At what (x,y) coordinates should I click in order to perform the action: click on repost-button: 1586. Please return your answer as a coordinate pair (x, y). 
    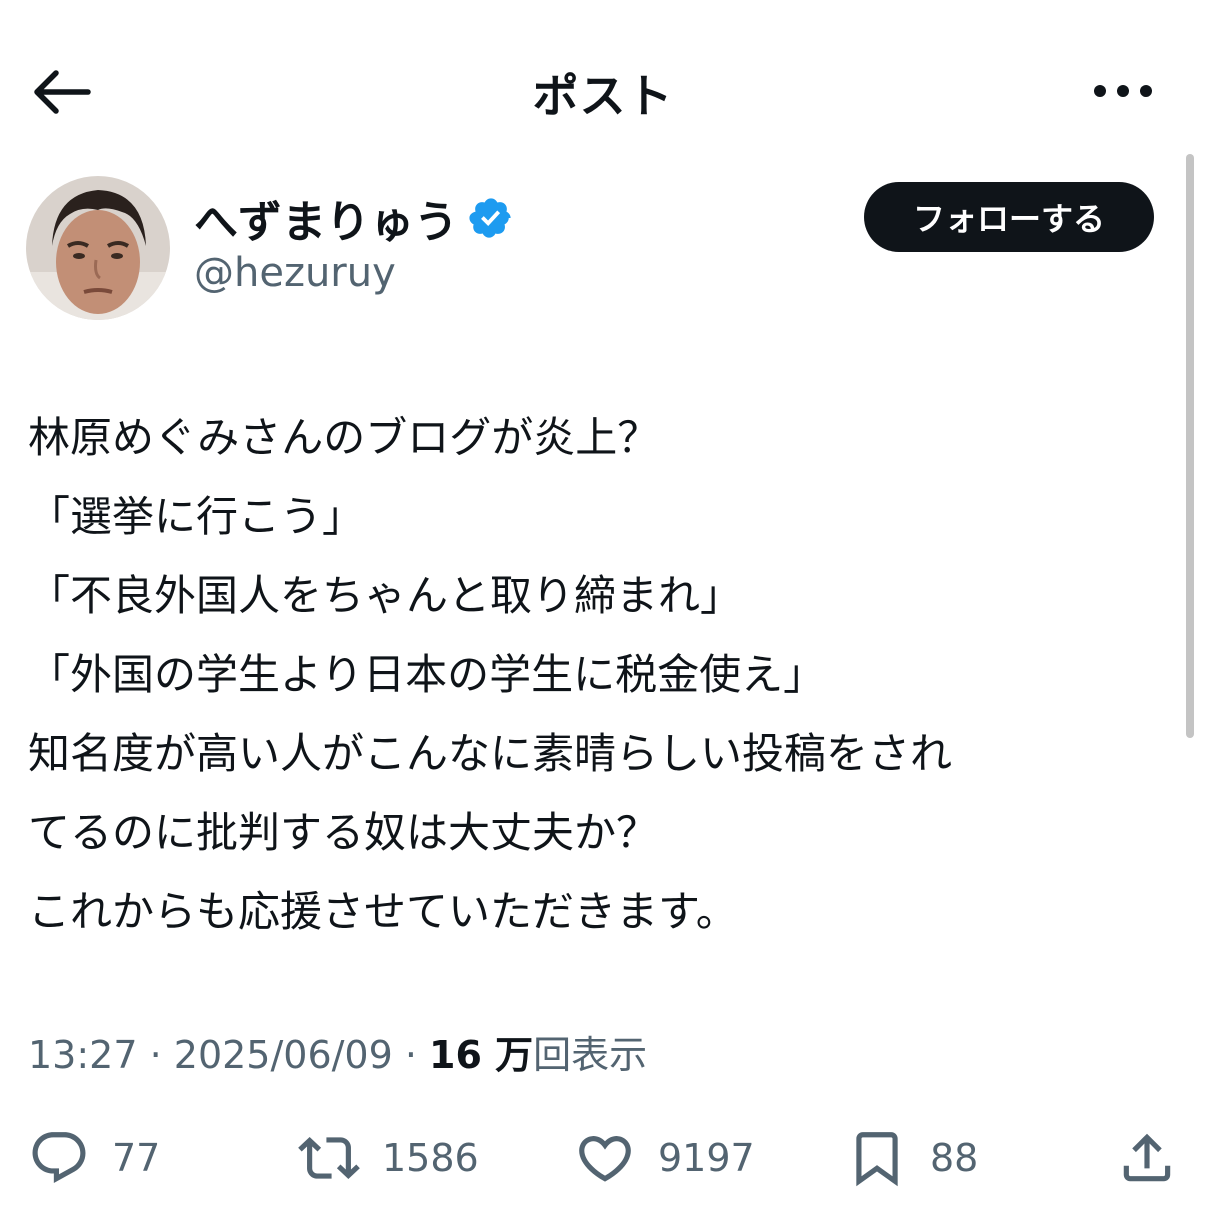
    Looking at the image, I should click on (388, 1158).